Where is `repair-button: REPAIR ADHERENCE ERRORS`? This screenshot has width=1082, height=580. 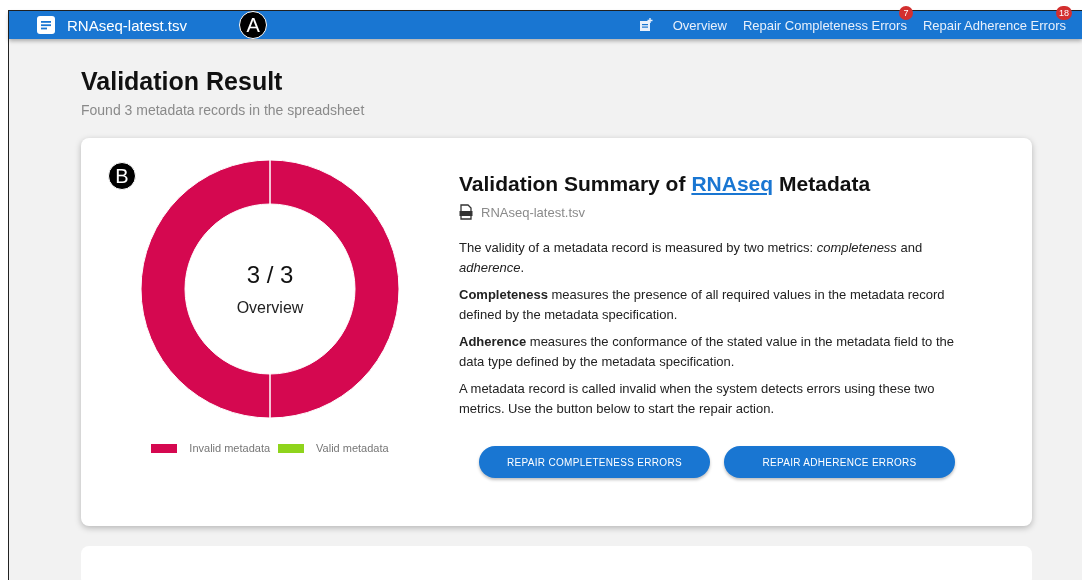
repair-button: REPAIR ADHERENCE ERRORS is located at coordinates (839, 462).